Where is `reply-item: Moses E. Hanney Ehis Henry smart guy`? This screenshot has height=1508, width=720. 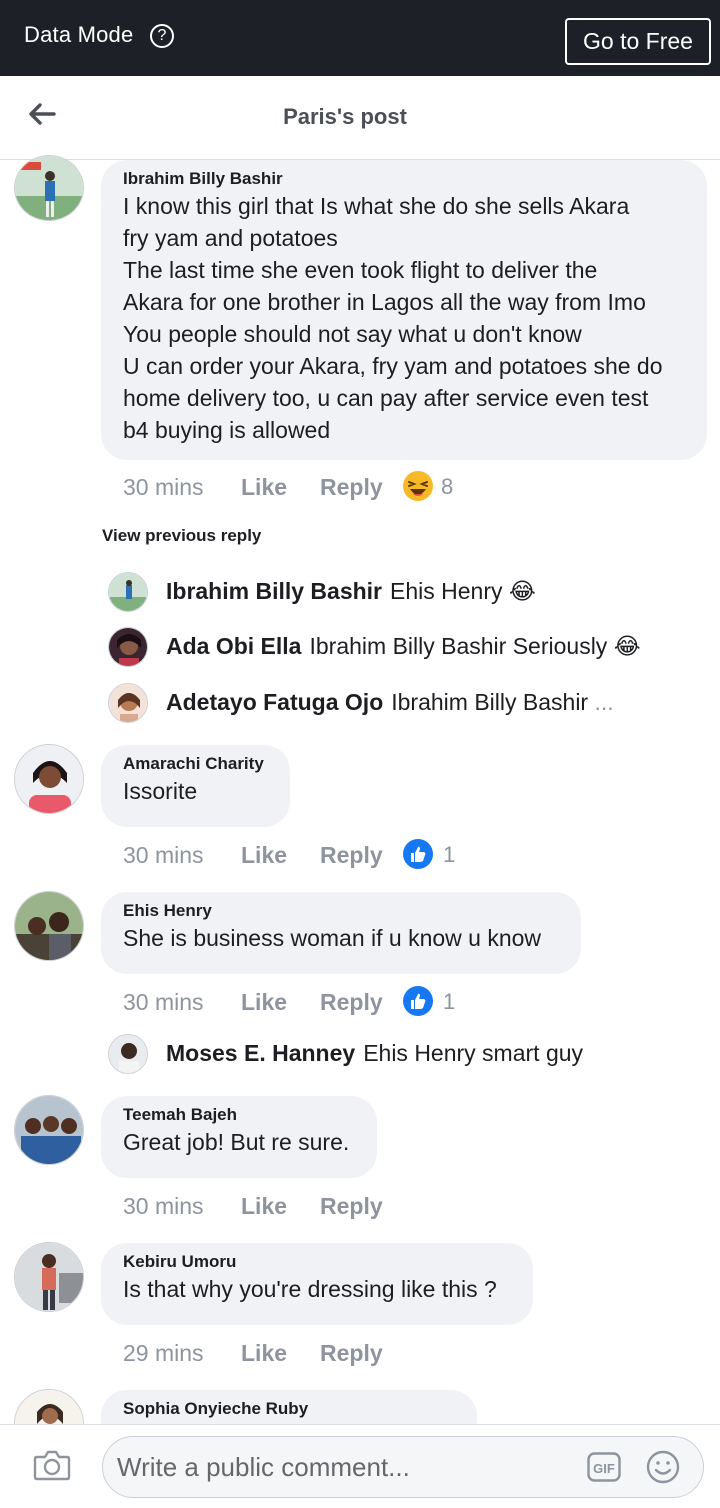
reply-item: Moses E. Hanney Ehis Henry smart guy is located at coordinates (408, 1054).